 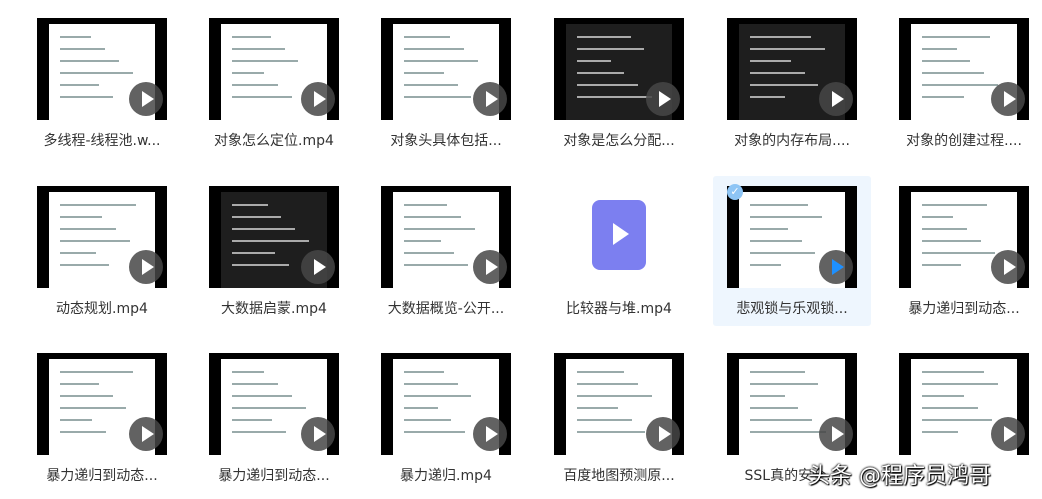 I want to click on file-name: 比较器与堆.mp4, so click(x=619, y=309).